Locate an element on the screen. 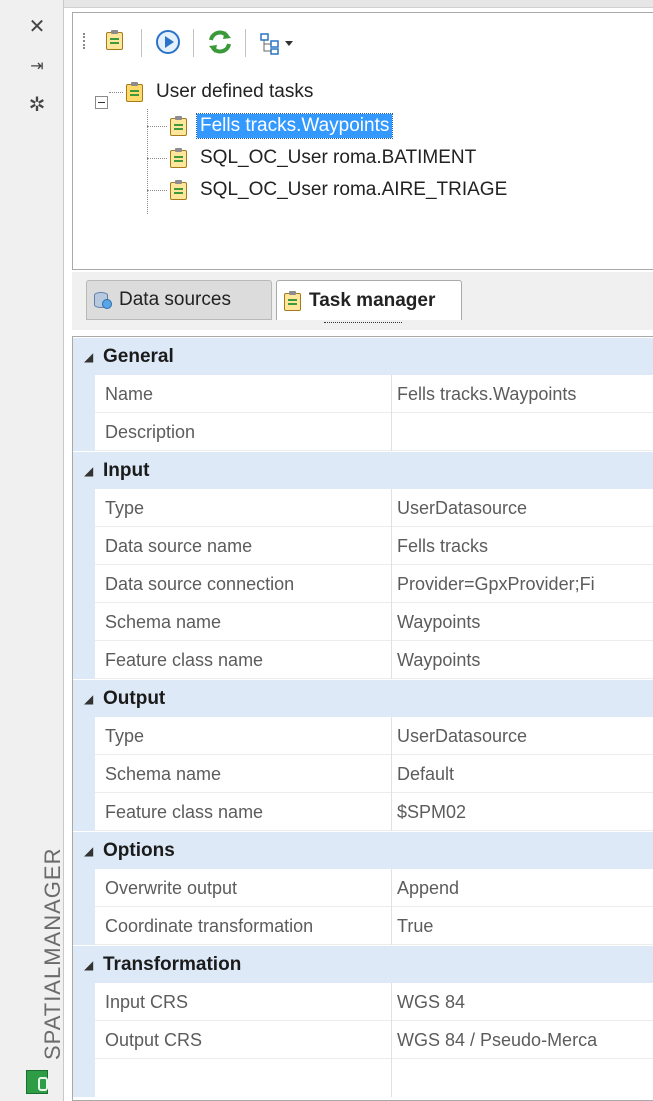  tree-root: User defined tasks is located at coordinates (220, 92).